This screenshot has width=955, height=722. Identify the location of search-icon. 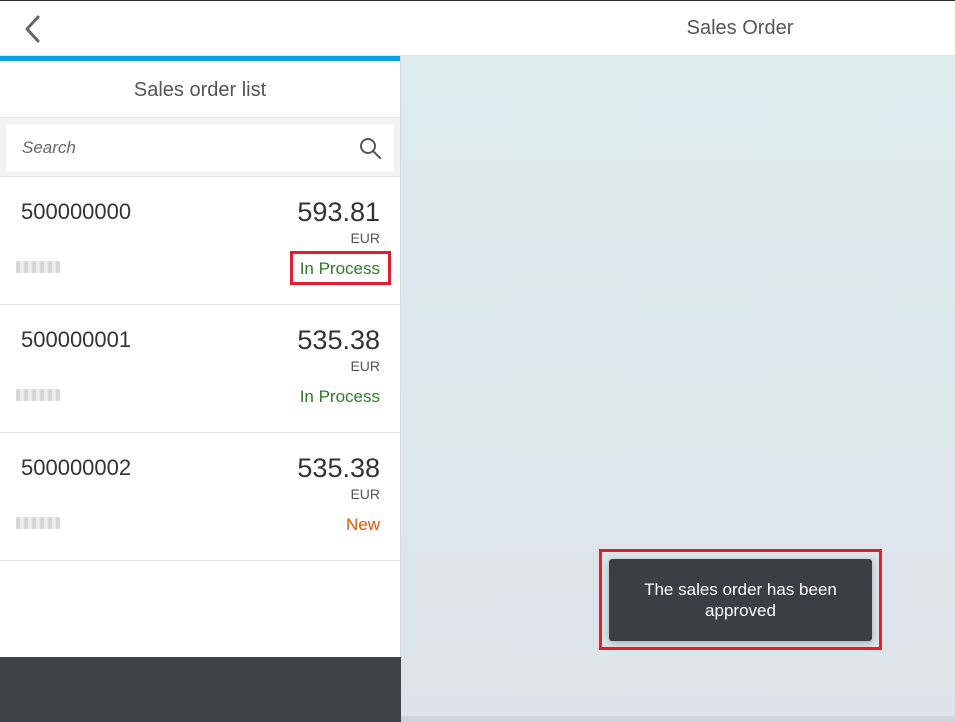
(370, 148).